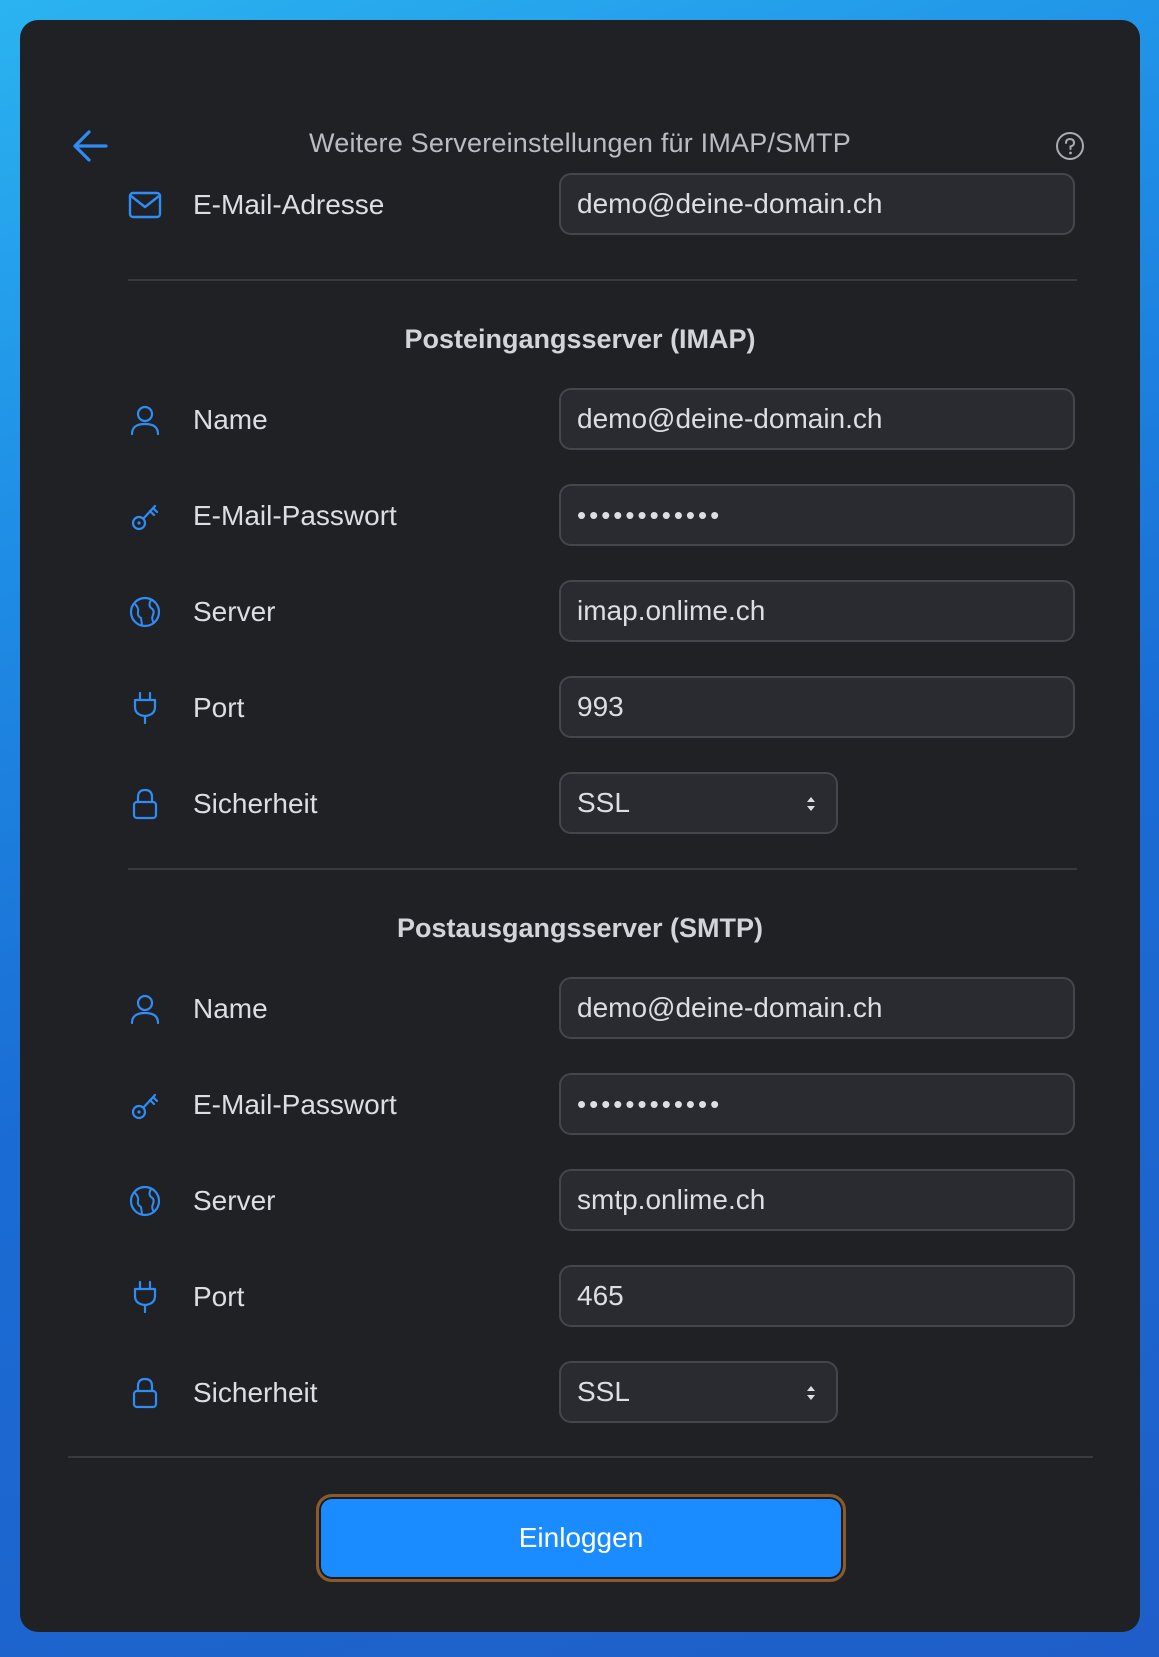 The width and height of the screenshot is (1159, 1657). What do you see at coordinates (817, 1200) in the screenshot?
I see `smtp-server-field: smtp.onlime.ch` at bounding box center [817, 1200].